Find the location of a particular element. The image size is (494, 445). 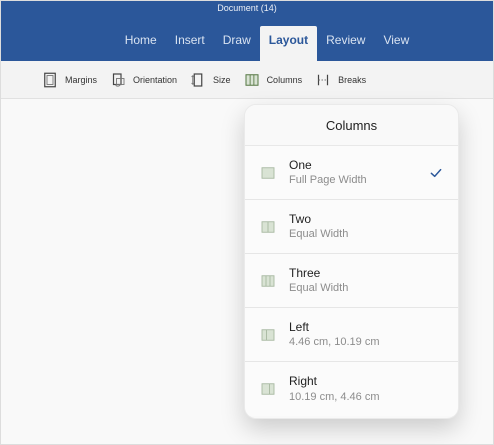

toolbar-columns-label: Columns is located at coordinates (284, 79).